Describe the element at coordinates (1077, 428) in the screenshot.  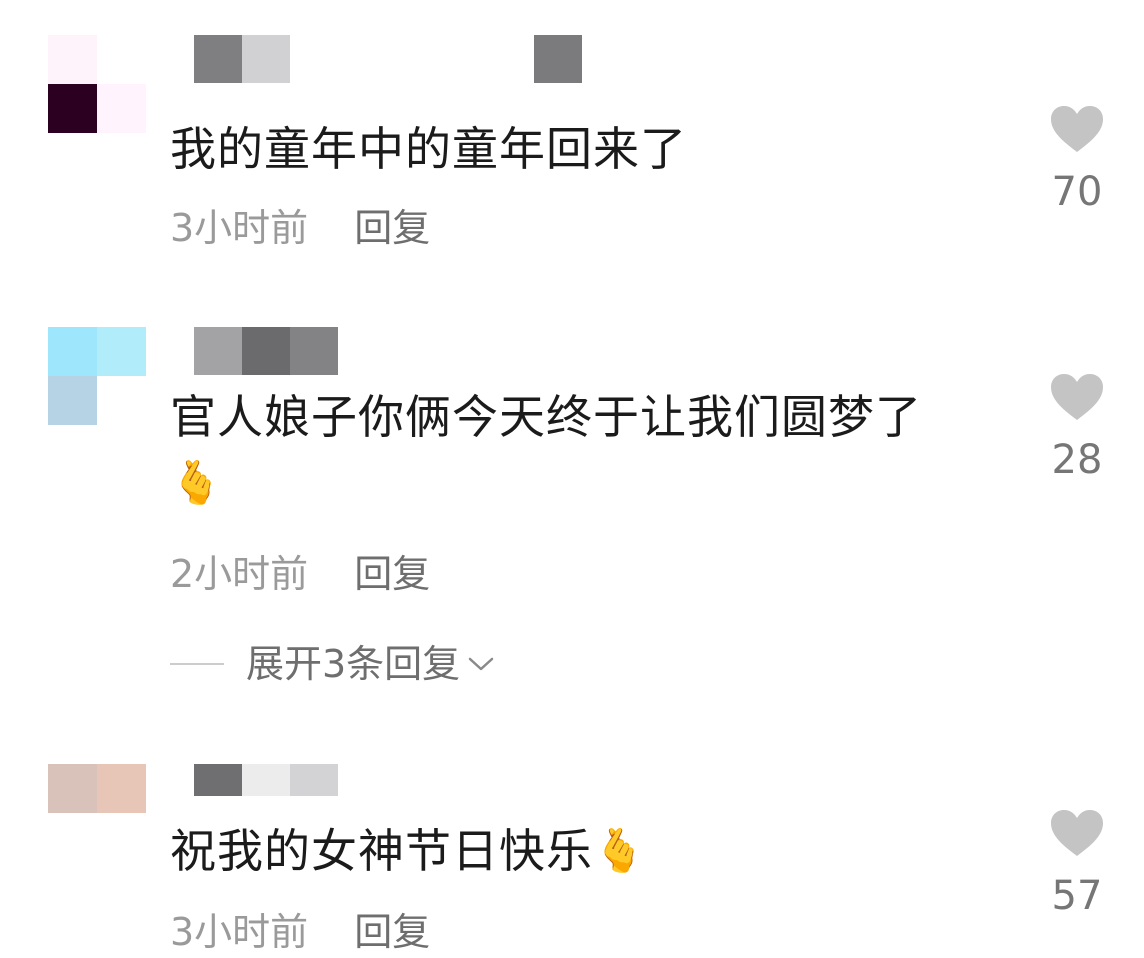
I see `like-button: 28` at that location.